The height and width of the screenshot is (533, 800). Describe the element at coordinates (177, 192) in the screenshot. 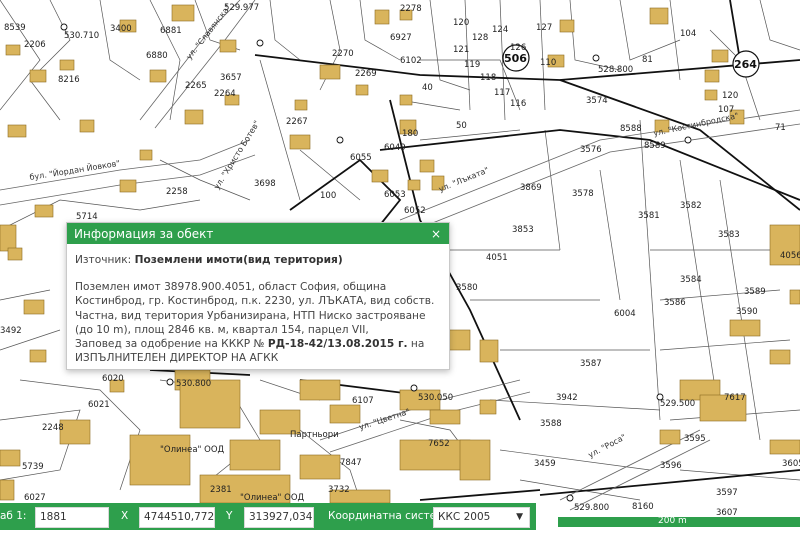

I see `parcel-label: 2258` at that location.